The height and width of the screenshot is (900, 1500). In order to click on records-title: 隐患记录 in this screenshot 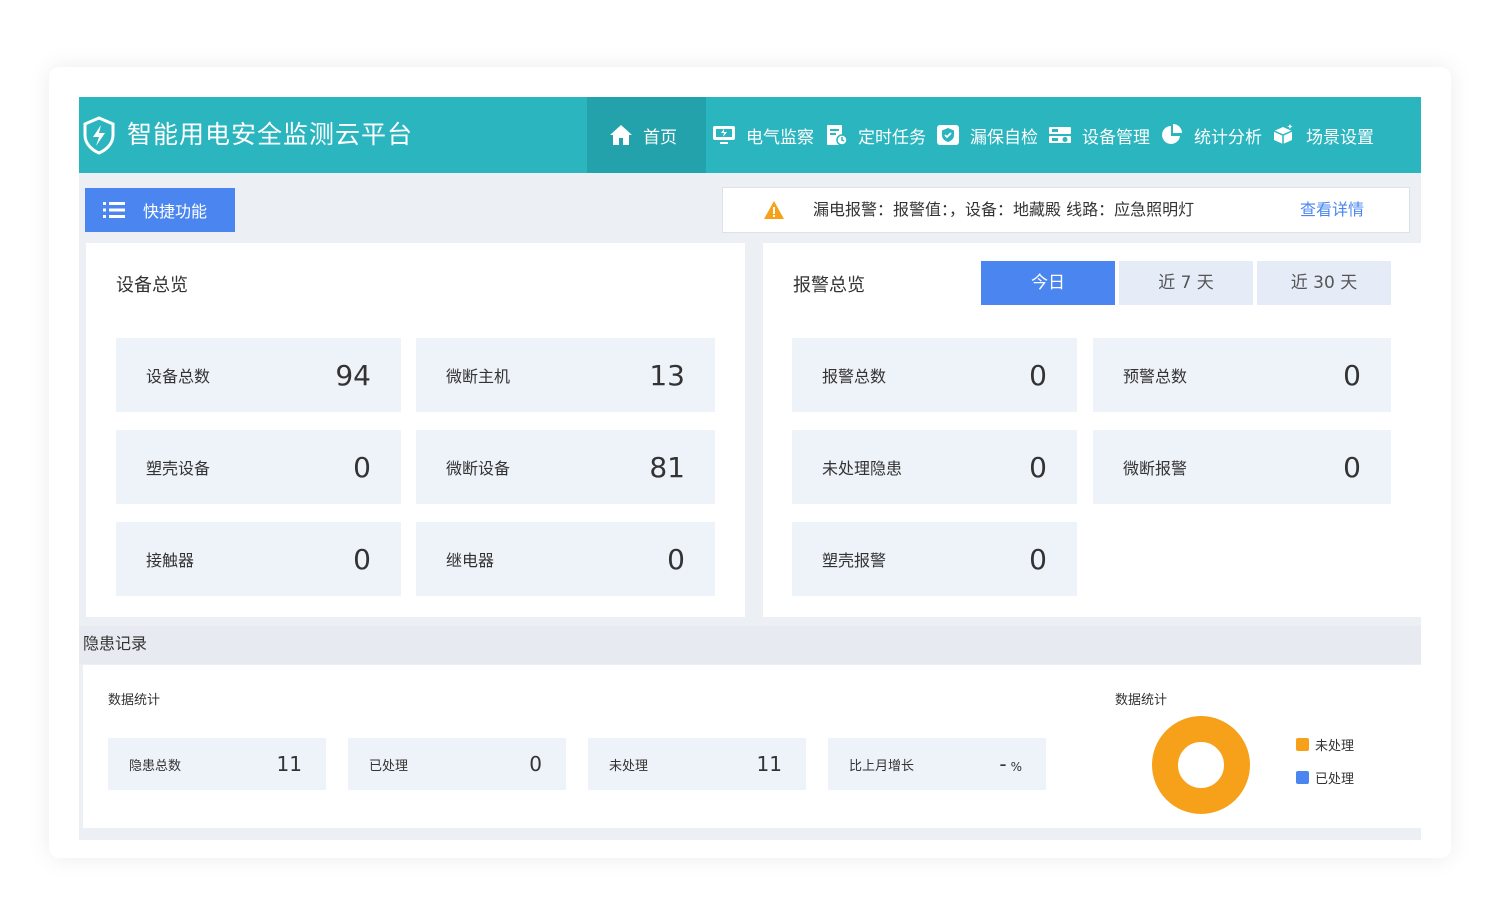, I will do `click(115, 643)`.